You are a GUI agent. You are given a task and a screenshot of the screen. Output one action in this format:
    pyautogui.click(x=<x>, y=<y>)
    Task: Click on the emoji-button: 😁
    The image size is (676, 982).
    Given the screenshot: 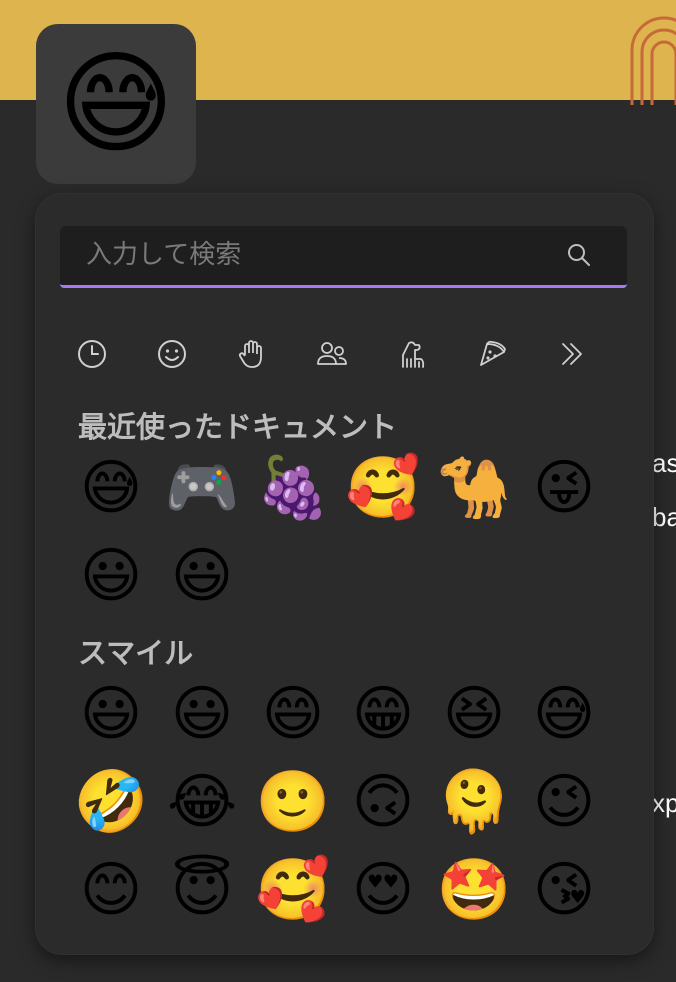 What is the action you would take?
    pyautogui.click(x=383, y=714)
    